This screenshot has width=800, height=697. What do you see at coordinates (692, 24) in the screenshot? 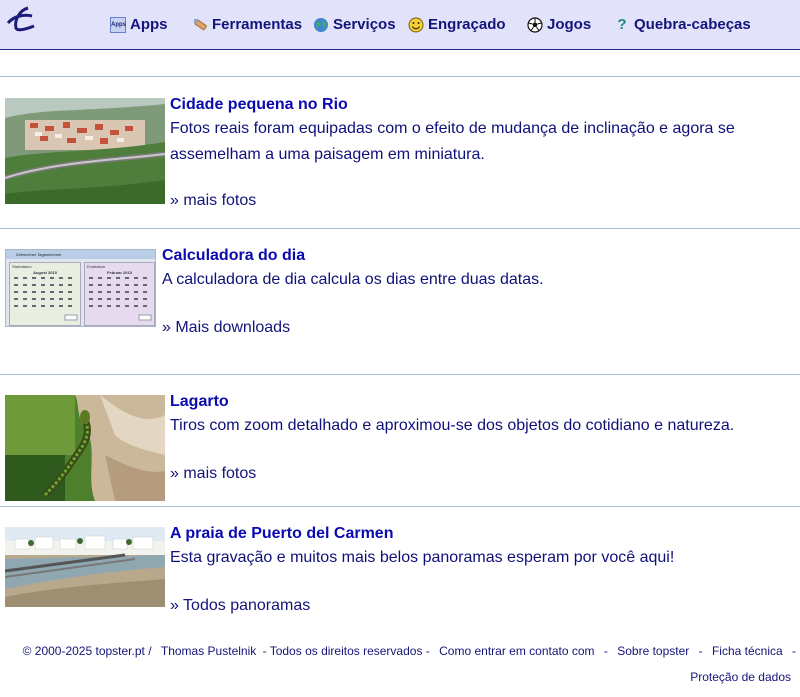
I see `nav-quebra-cabecas-label: Quebra-cabeças` at bounding box center [692, 24].